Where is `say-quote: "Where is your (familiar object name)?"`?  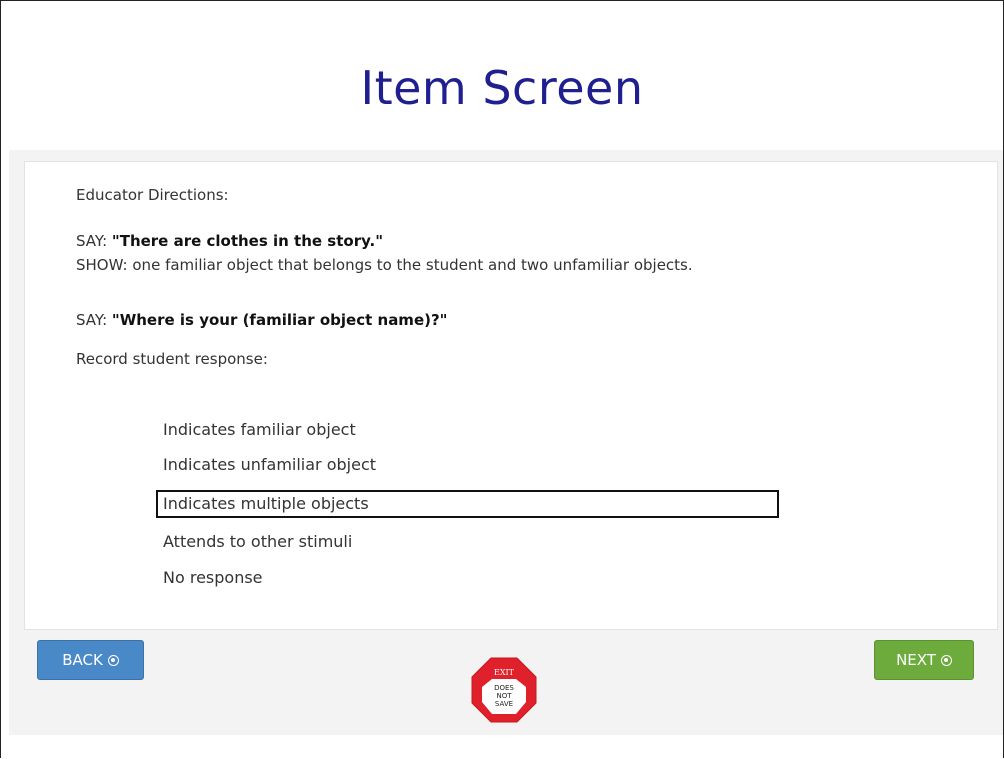 say-quote: "Where is your (familiar object name)?" is located at coordinates (279, 320).